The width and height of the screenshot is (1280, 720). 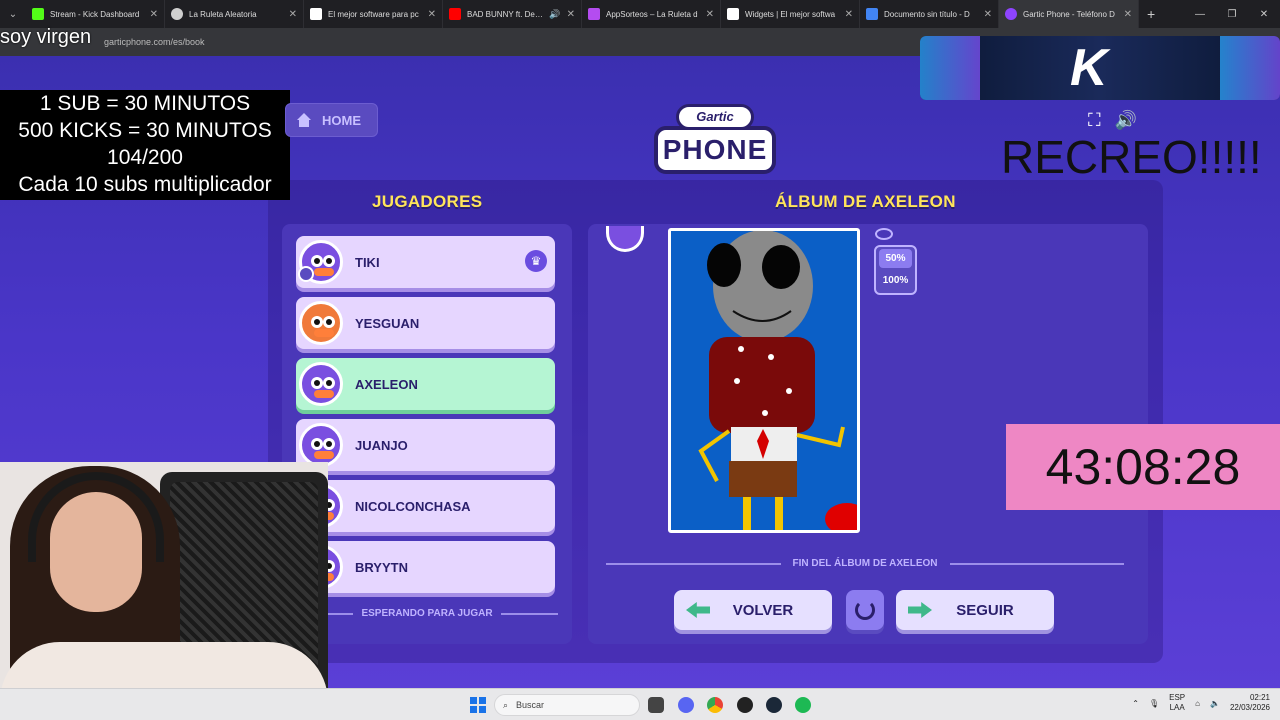 I want to click on language-indicator: ESP LAA, so click(x=1177, y=703).